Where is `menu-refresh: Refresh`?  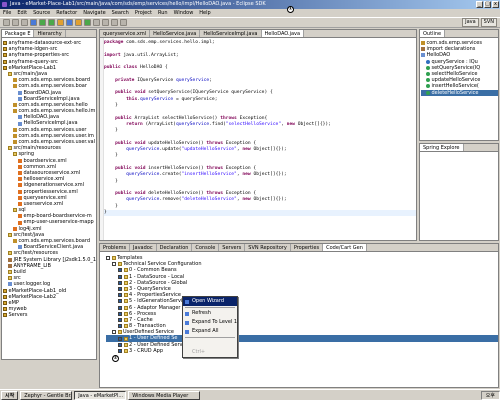
menu-refresh: Refresh is located at coordinates (210, 313).